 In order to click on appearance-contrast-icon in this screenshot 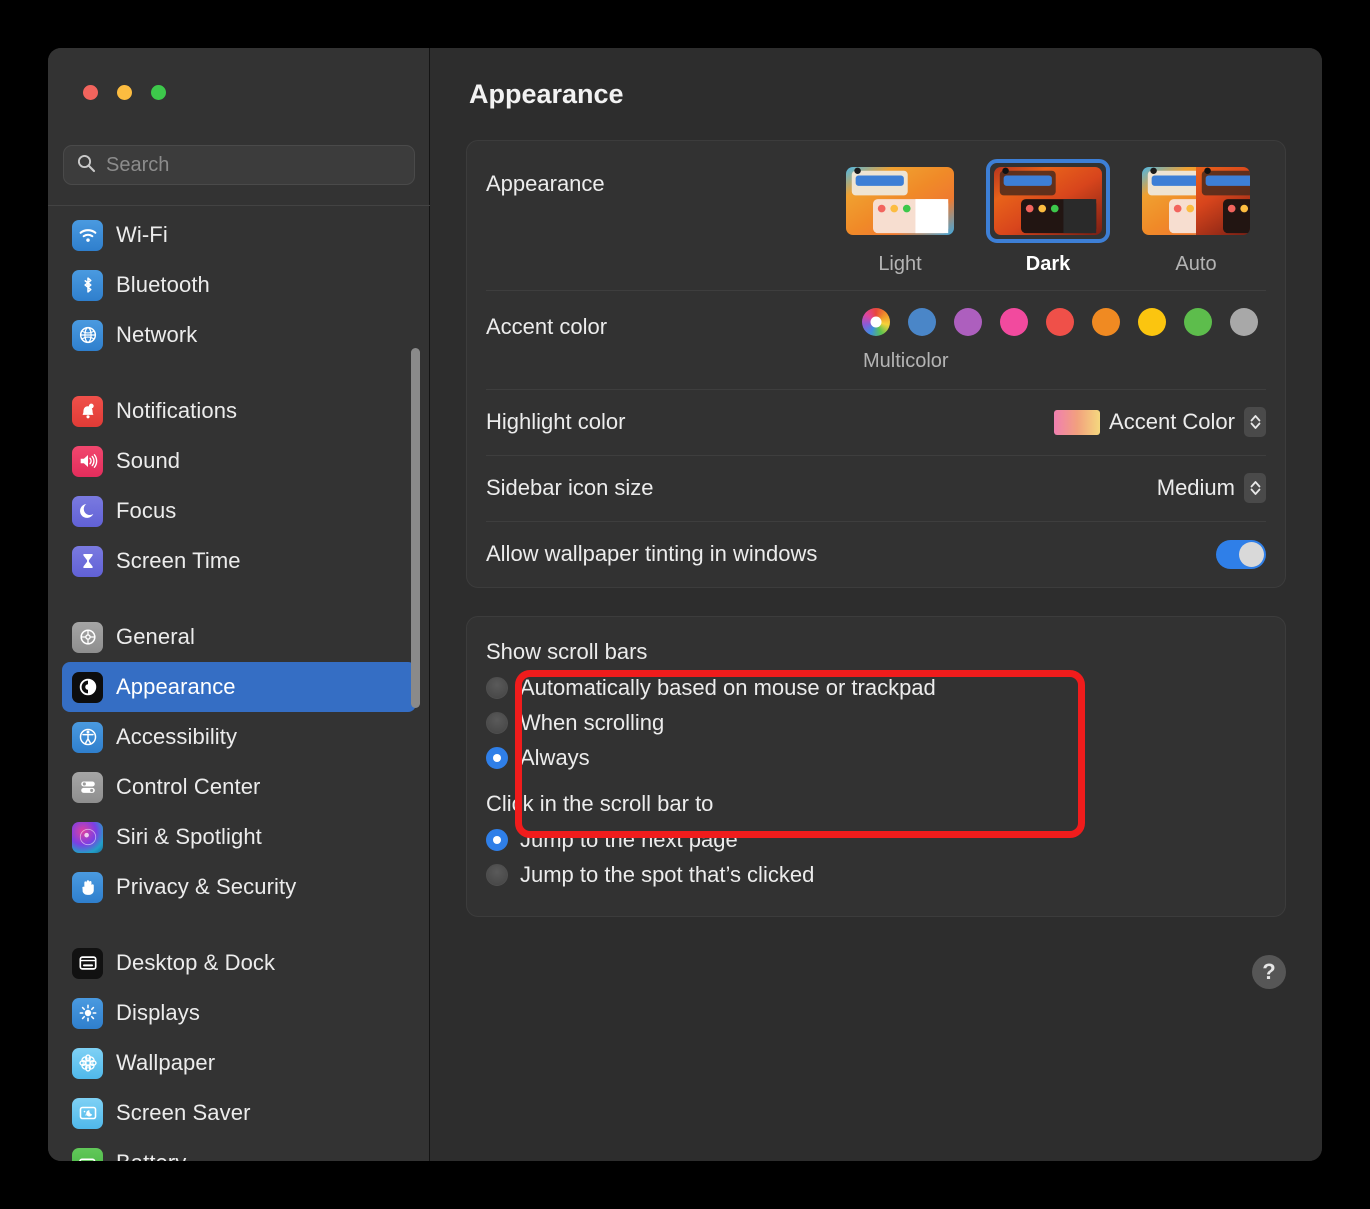, I will do `click(87, 687)`.